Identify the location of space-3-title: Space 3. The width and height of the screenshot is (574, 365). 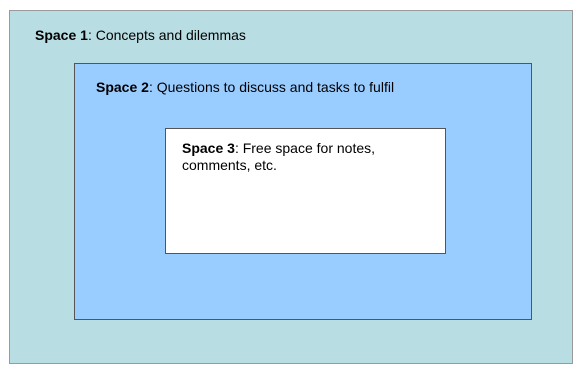
(208, 148).